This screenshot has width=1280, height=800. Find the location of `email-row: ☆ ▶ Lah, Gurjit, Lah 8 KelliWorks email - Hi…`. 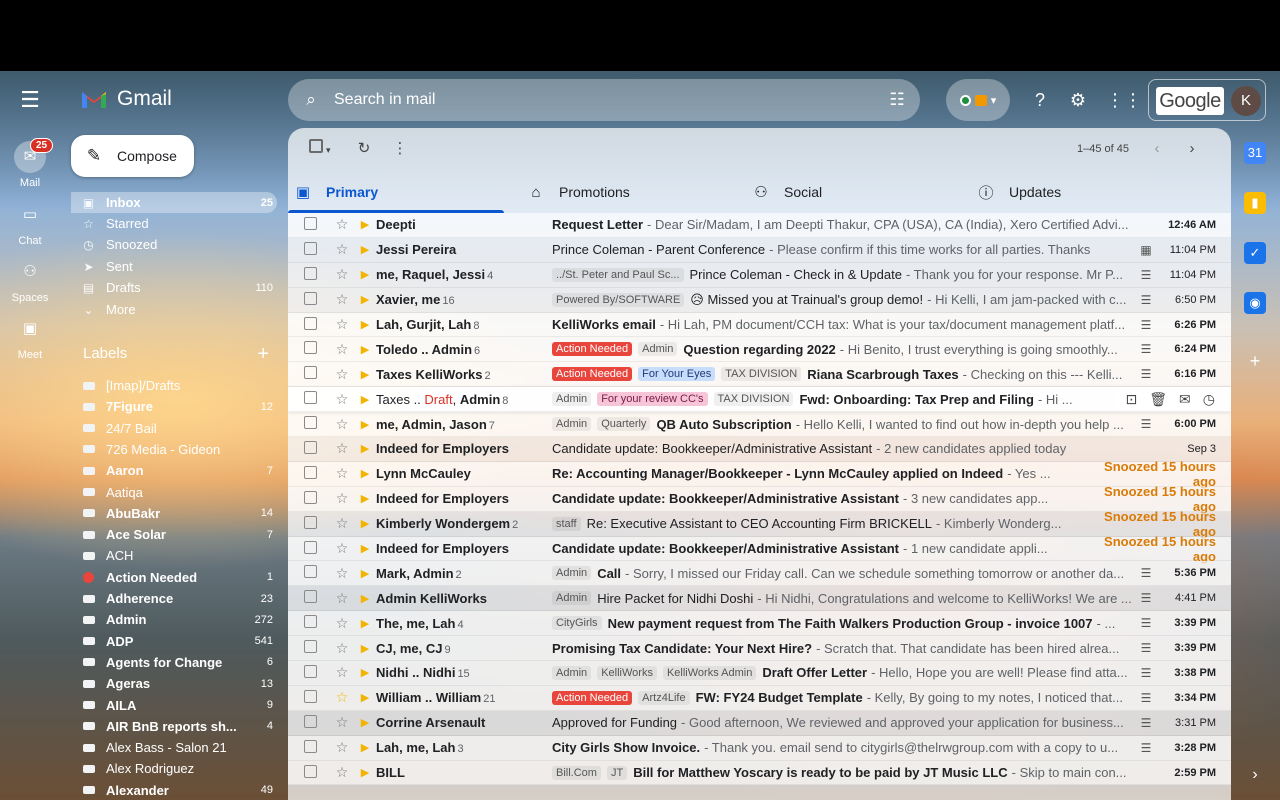

email-row: ☆ ▶ Lah, Gurjit, Lah 8 KelliWorks email - Hi… is located at coordinates (759, 325).